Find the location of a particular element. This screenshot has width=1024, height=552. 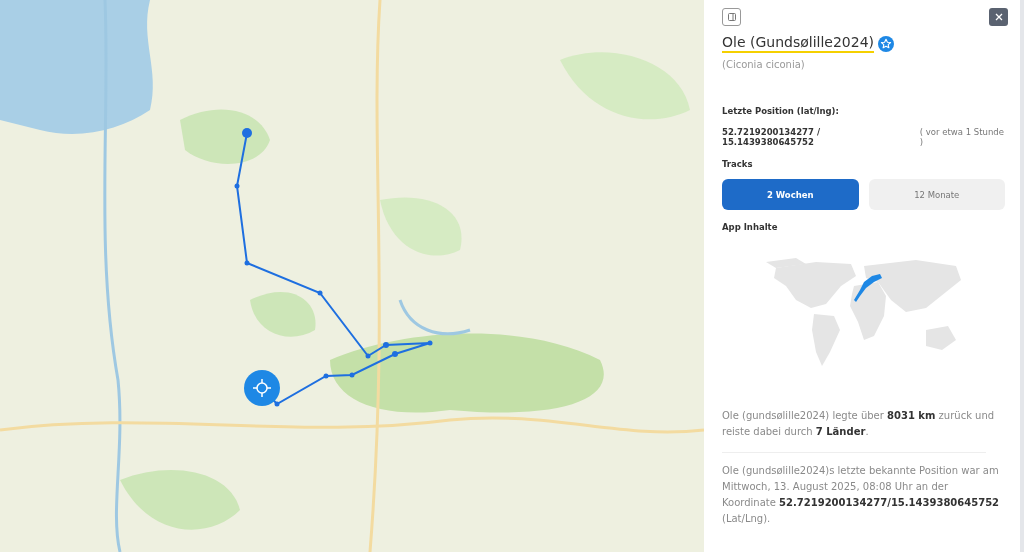

section-label: Letzte Position (lat/lng): is located at coordinates (781, 111).